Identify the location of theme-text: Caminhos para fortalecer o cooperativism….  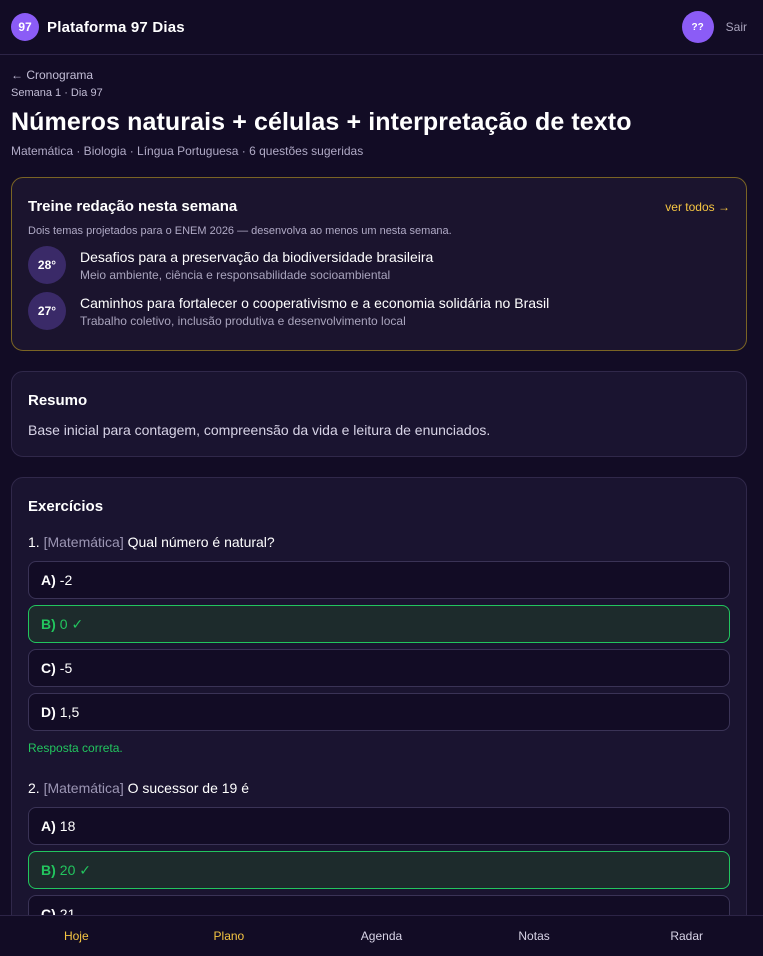
(314, 311).